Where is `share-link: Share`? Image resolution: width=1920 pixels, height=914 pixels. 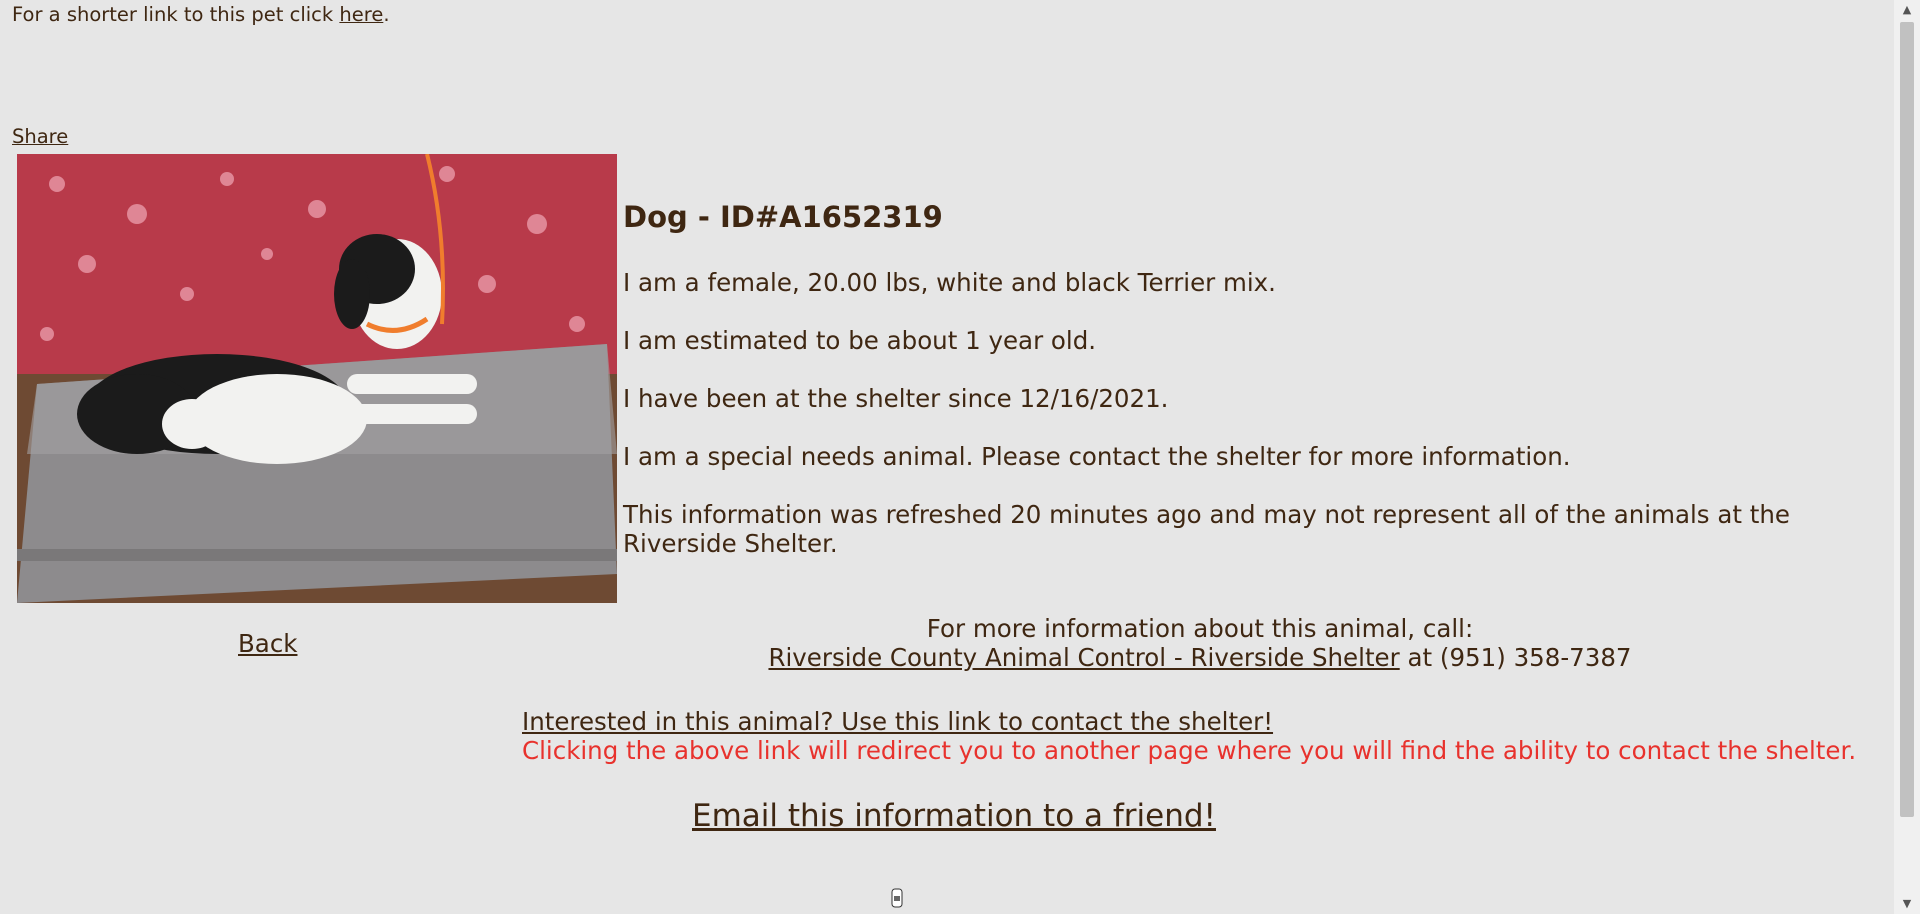 share-link: Share is located at coordinates (40, 136).